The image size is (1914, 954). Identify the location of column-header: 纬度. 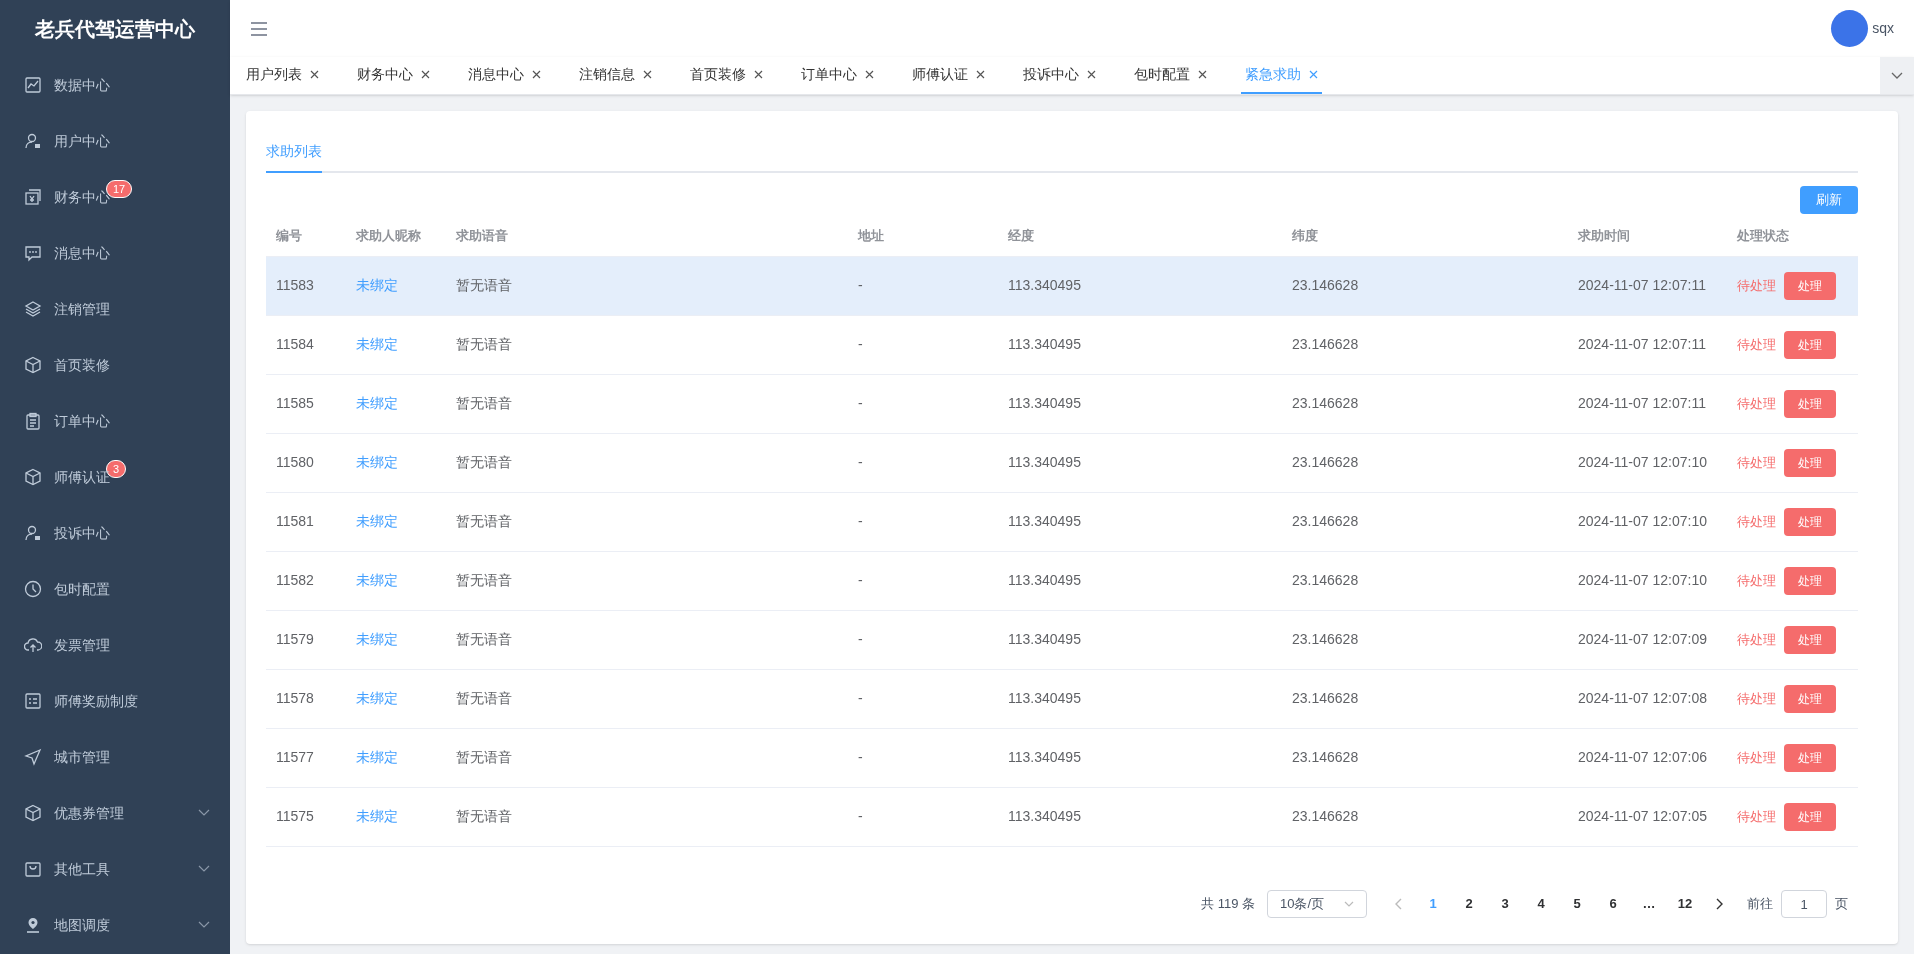
(1305, 235).